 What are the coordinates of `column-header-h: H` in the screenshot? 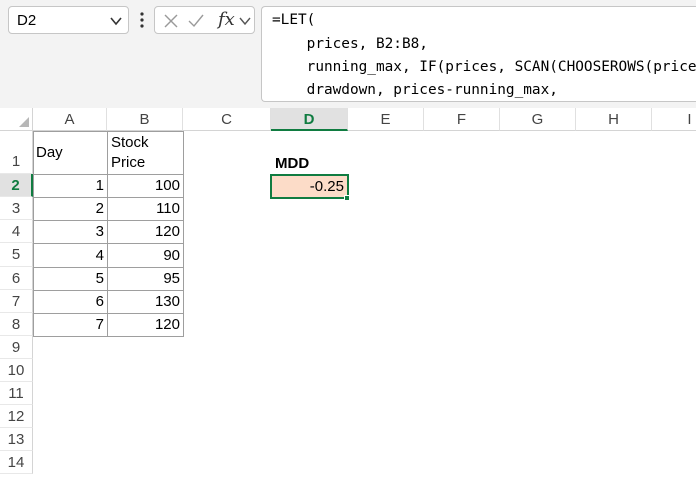 It's located at (614, 119).